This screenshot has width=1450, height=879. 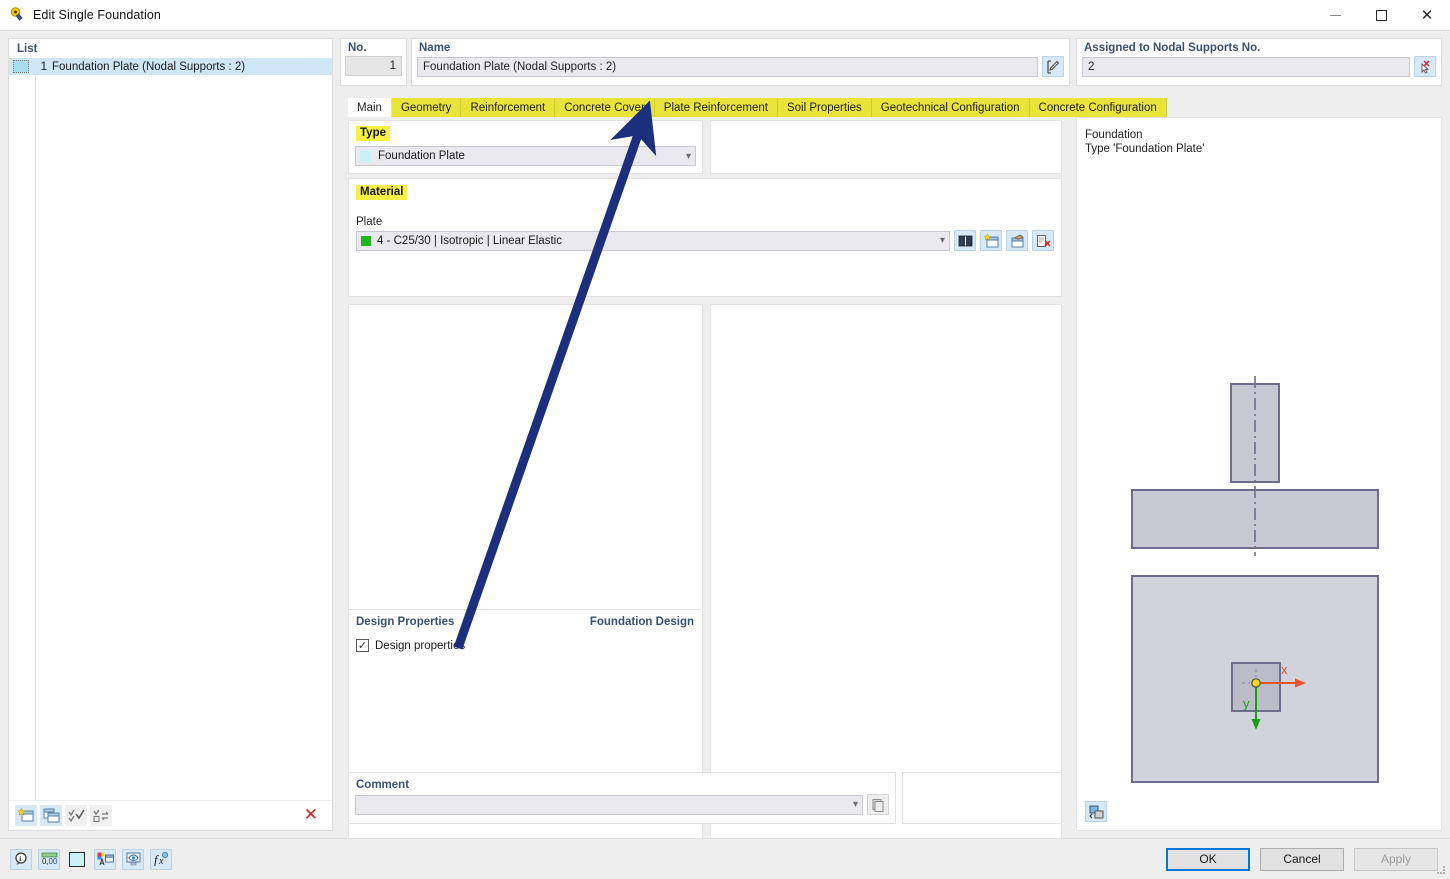 What do you see at coordinates (725, 858) in the screenshot?
I see `bottom-bar: i 0, 00 f x OK Cancel Apply` at bounding box center [725, 858].